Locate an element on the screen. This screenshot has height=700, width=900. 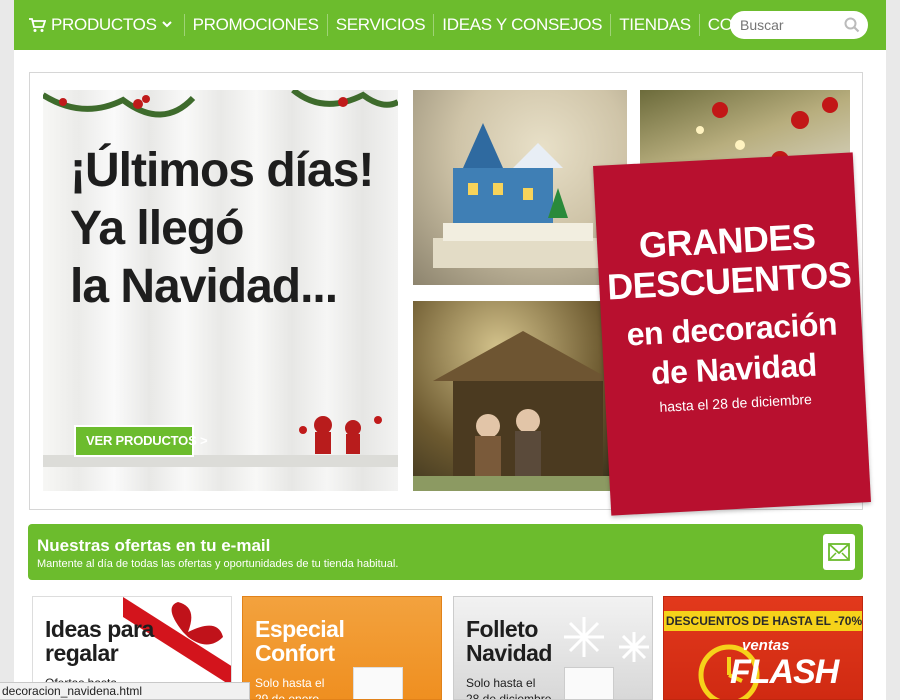
nav-ideas-consejos: IDEAS Y CONSEJOS is located at coordinates (523, 25).